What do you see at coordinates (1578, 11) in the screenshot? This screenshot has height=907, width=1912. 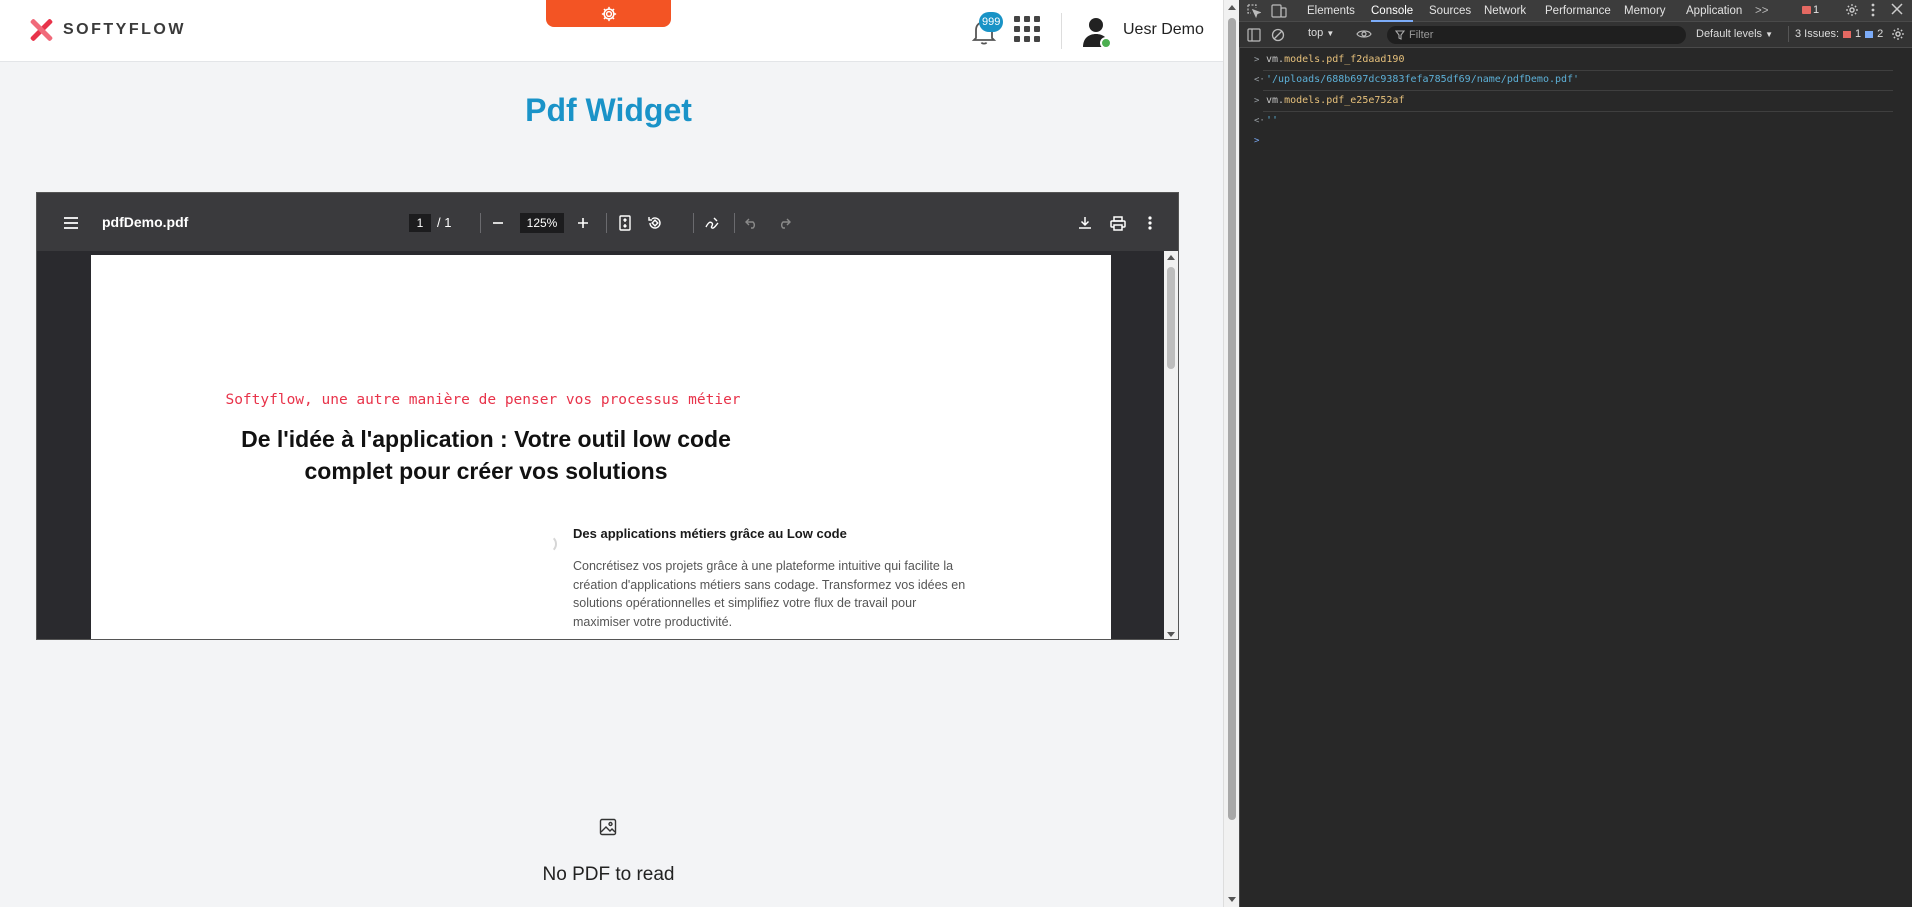 I see `devtools-tab-performance: Performance` at bounding box center [1578, 11].